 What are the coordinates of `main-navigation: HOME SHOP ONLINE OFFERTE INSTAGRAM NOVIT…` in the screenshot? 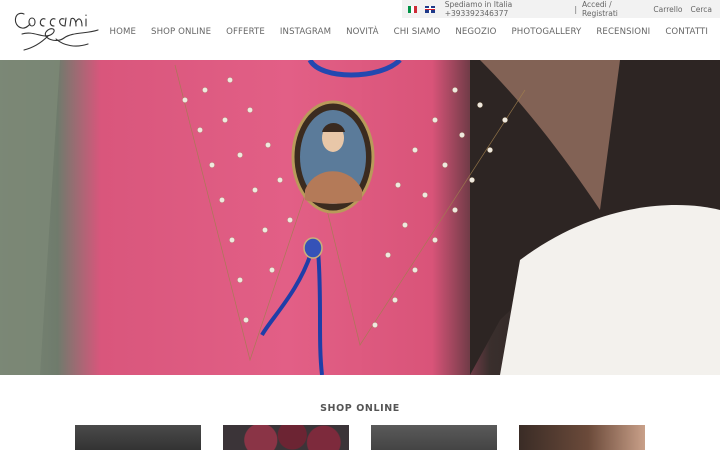 It's located at (409, 32).